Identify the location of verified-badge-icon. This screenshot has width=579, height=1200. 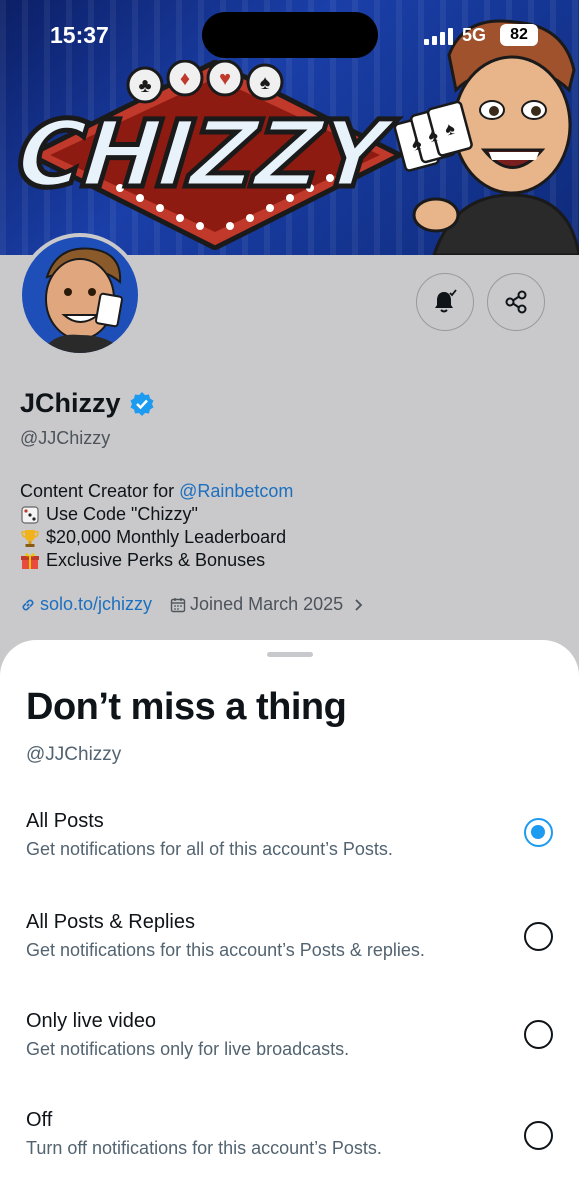
(142, 404).